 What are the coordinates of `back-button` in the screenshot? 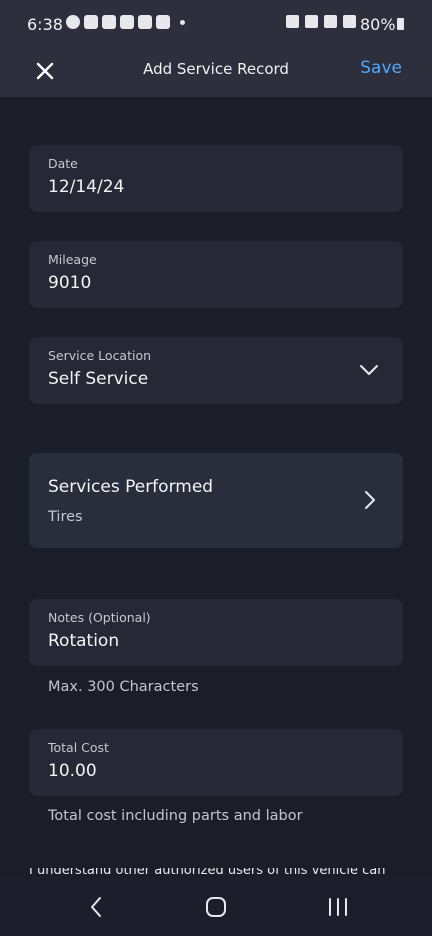 It's located at (96, 907).